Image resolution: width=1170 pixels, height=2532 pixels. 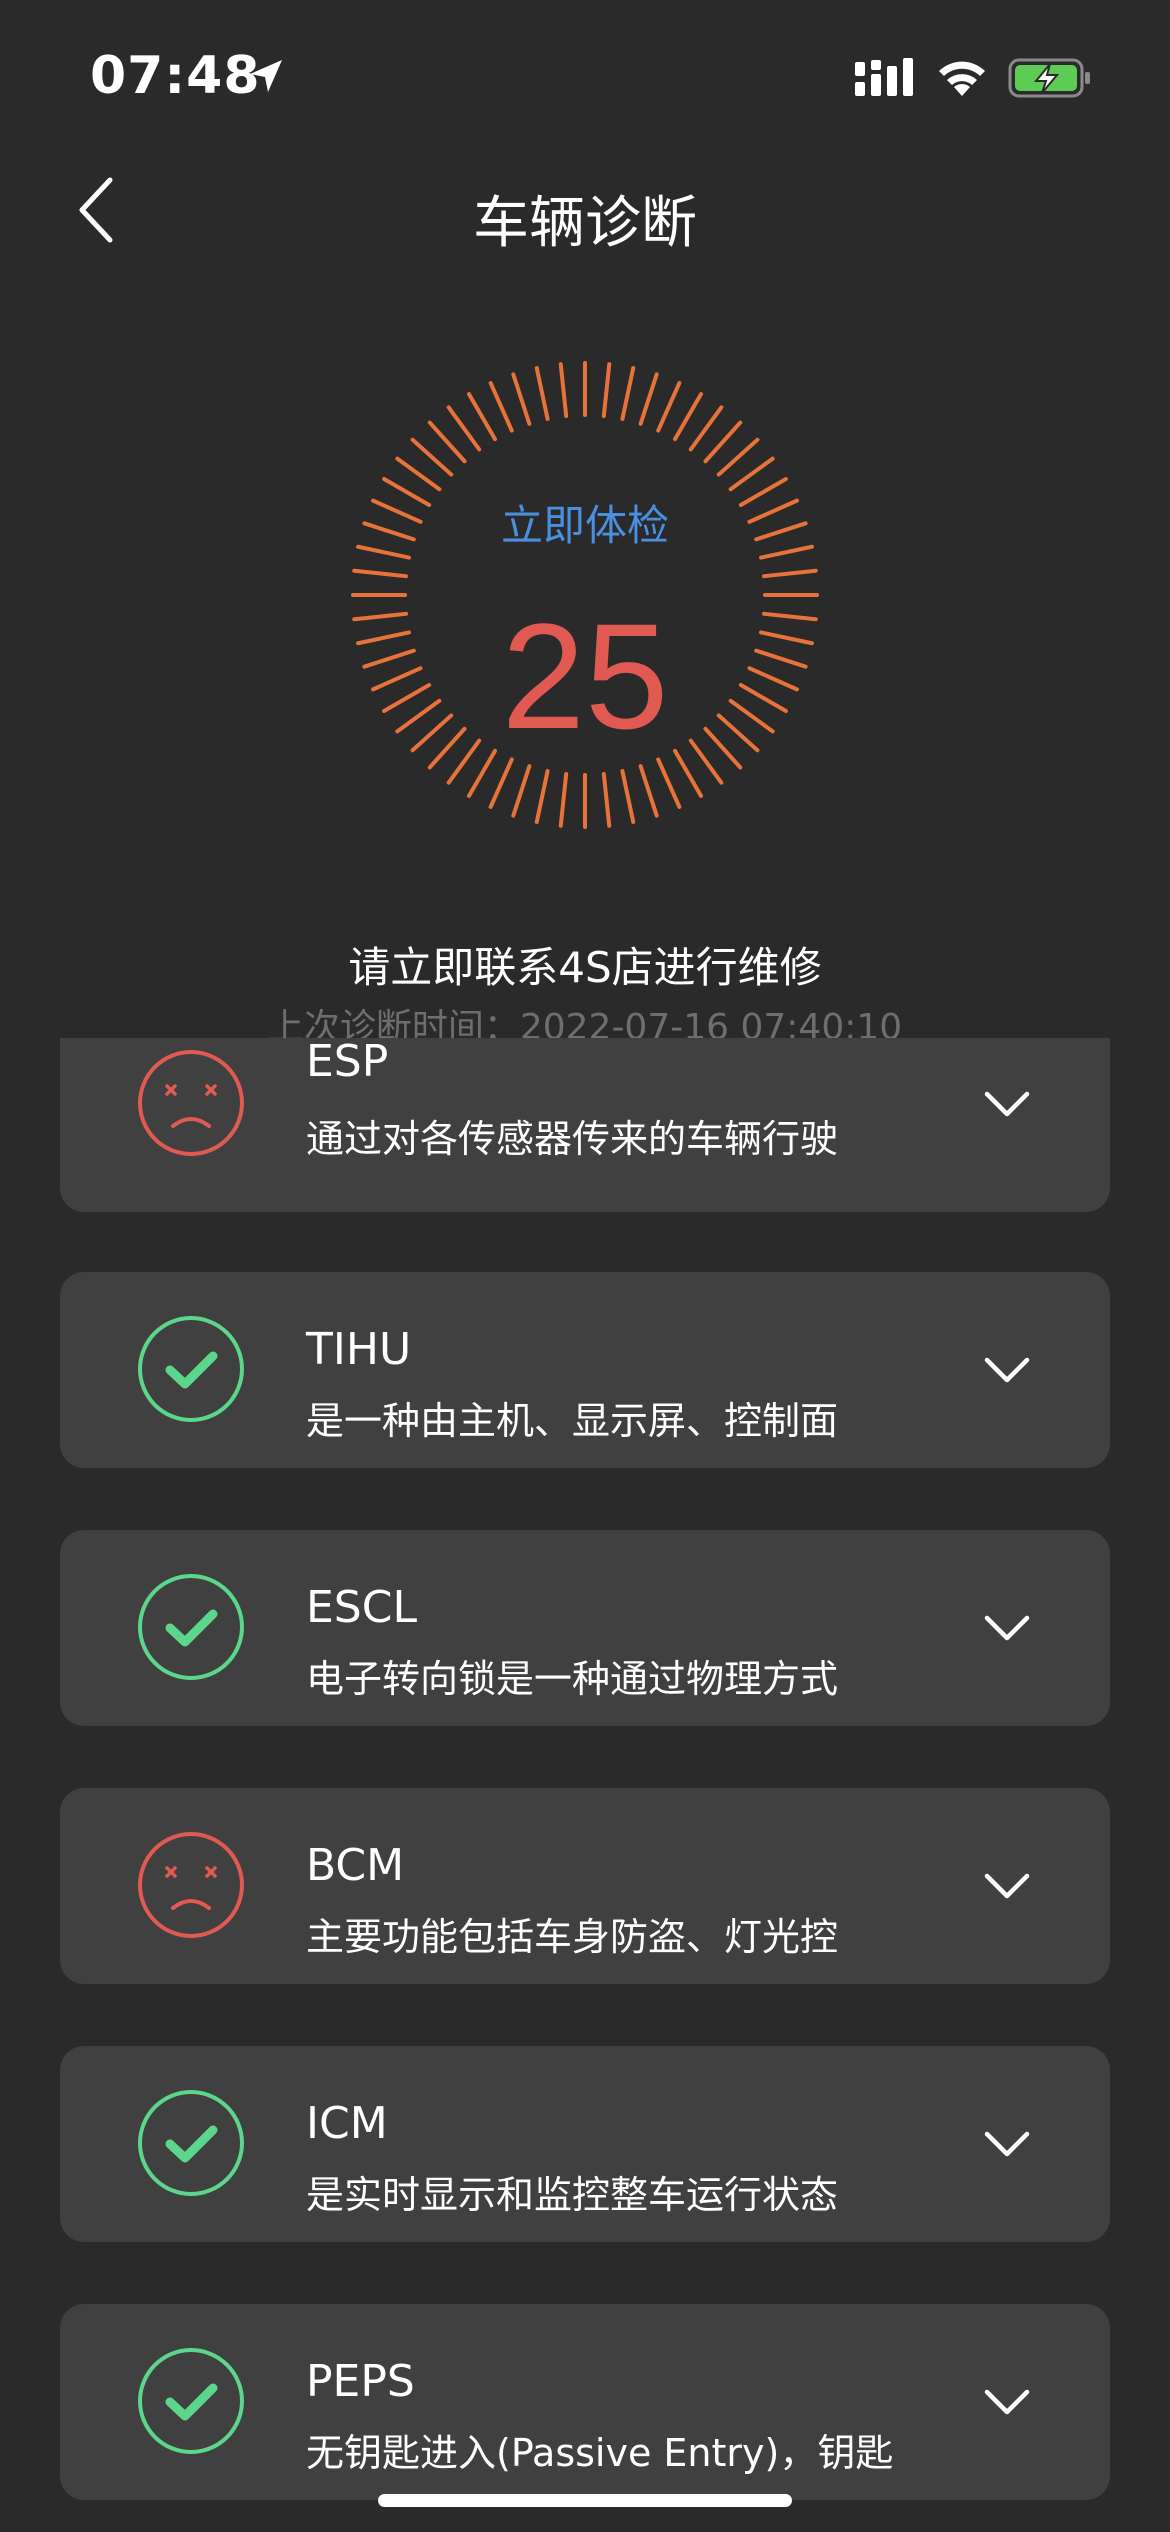 What do you see at coordinates (359, 1349) in the screenshot?
I see `module-name: TIHU` at bounding box center [359, 1349].